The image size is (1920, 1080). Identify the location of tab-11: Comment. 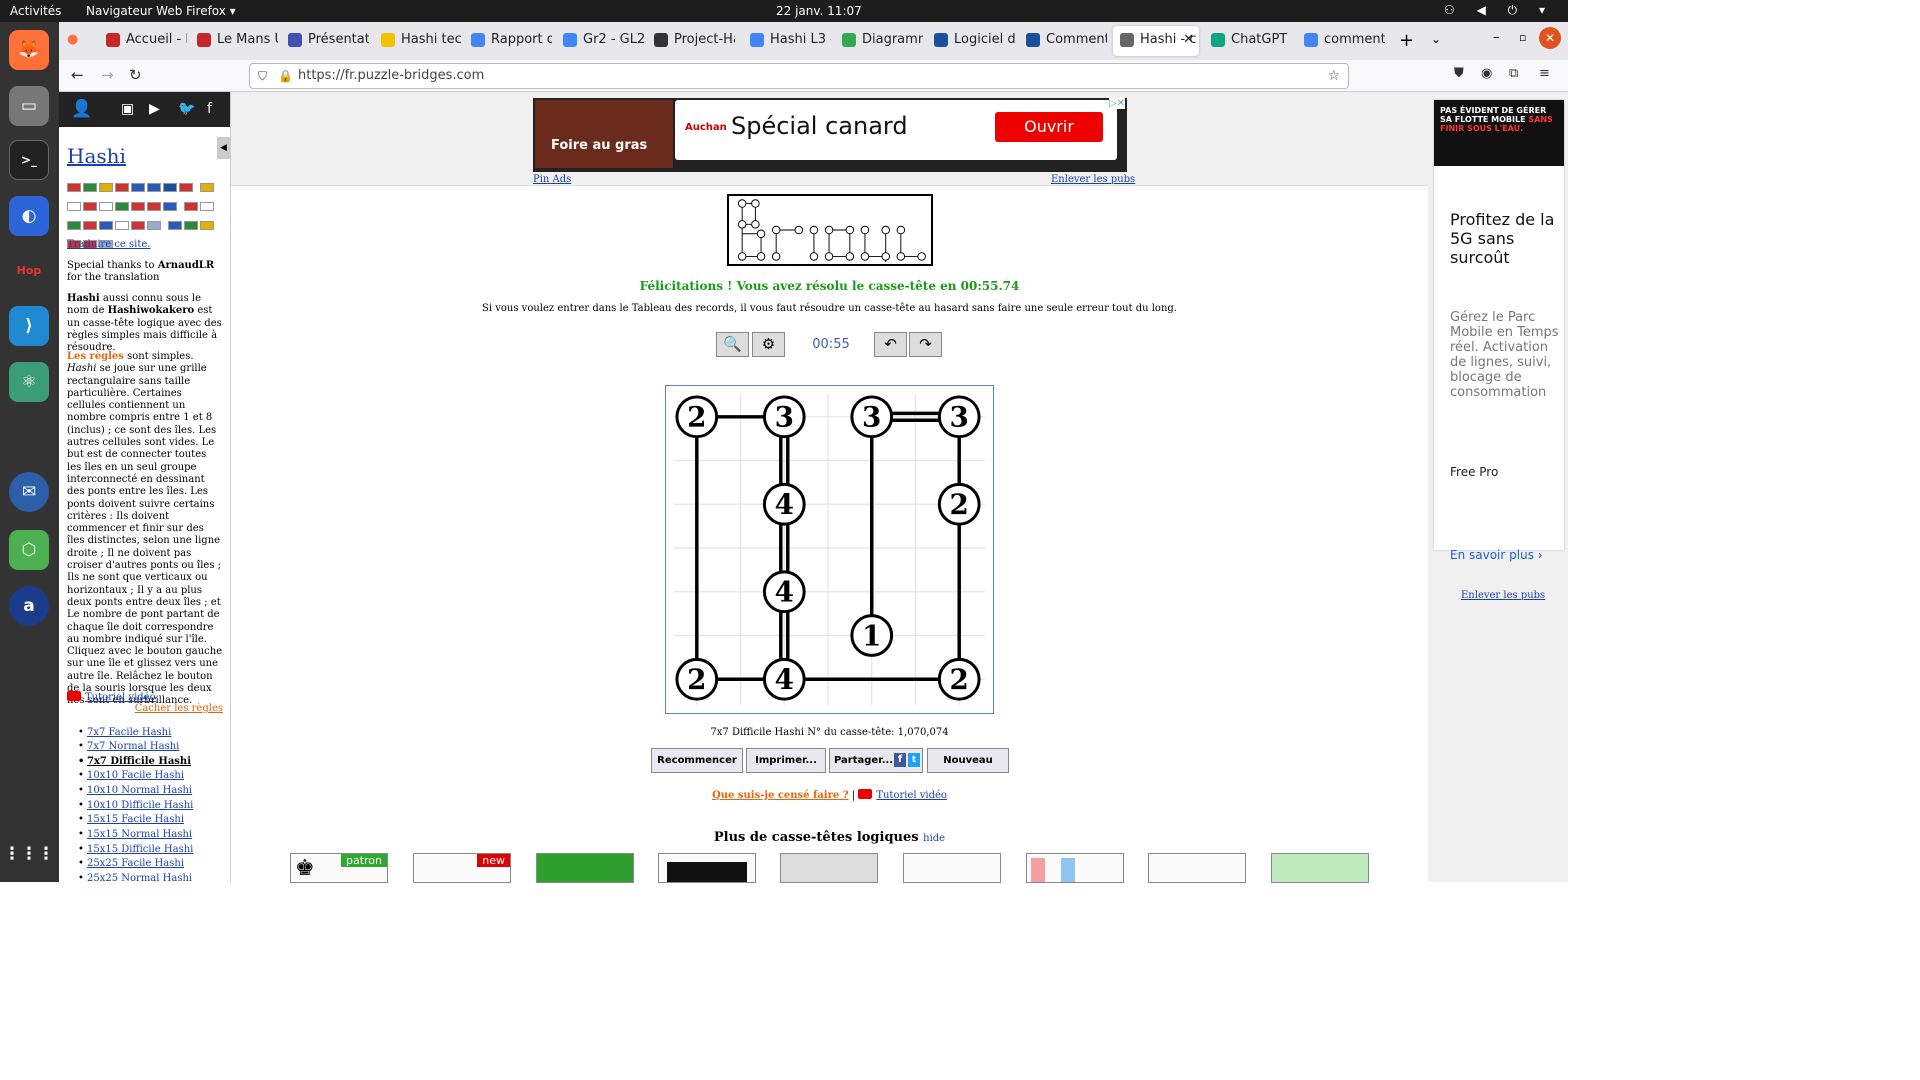
(1063, 41).